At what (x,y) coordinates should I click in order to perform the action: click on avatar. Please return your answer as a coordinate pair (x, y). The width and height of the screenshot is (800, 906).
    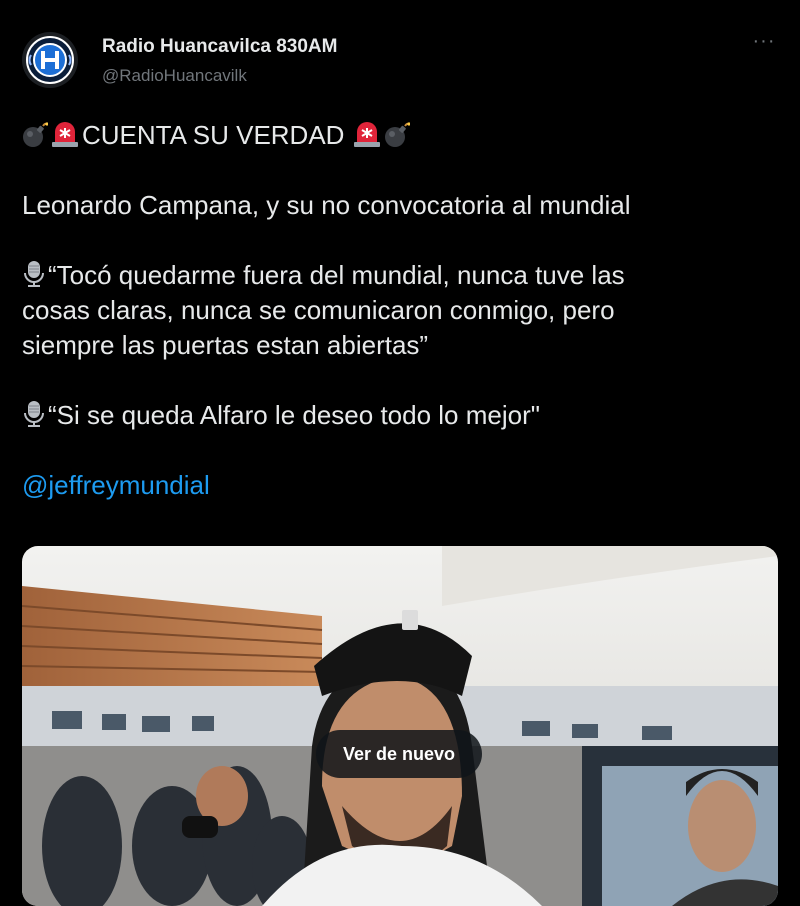
    Looking at the image, I should click on (50, 60).